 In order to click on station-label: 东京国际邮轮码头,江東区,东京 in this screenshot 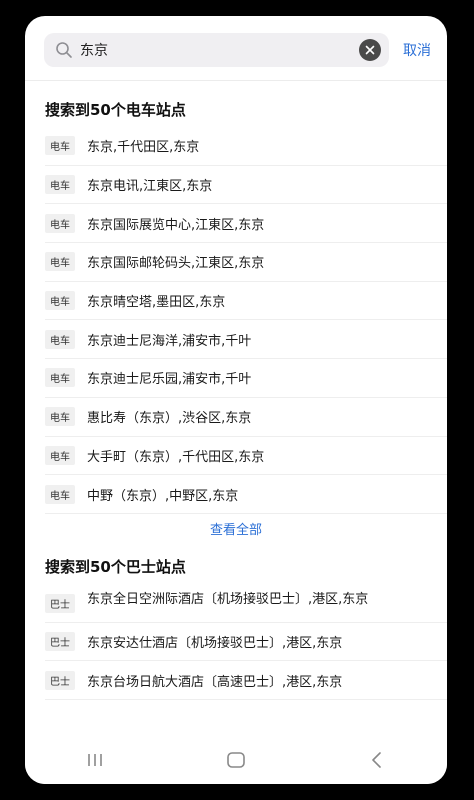, I will do `click(176, 264)`.